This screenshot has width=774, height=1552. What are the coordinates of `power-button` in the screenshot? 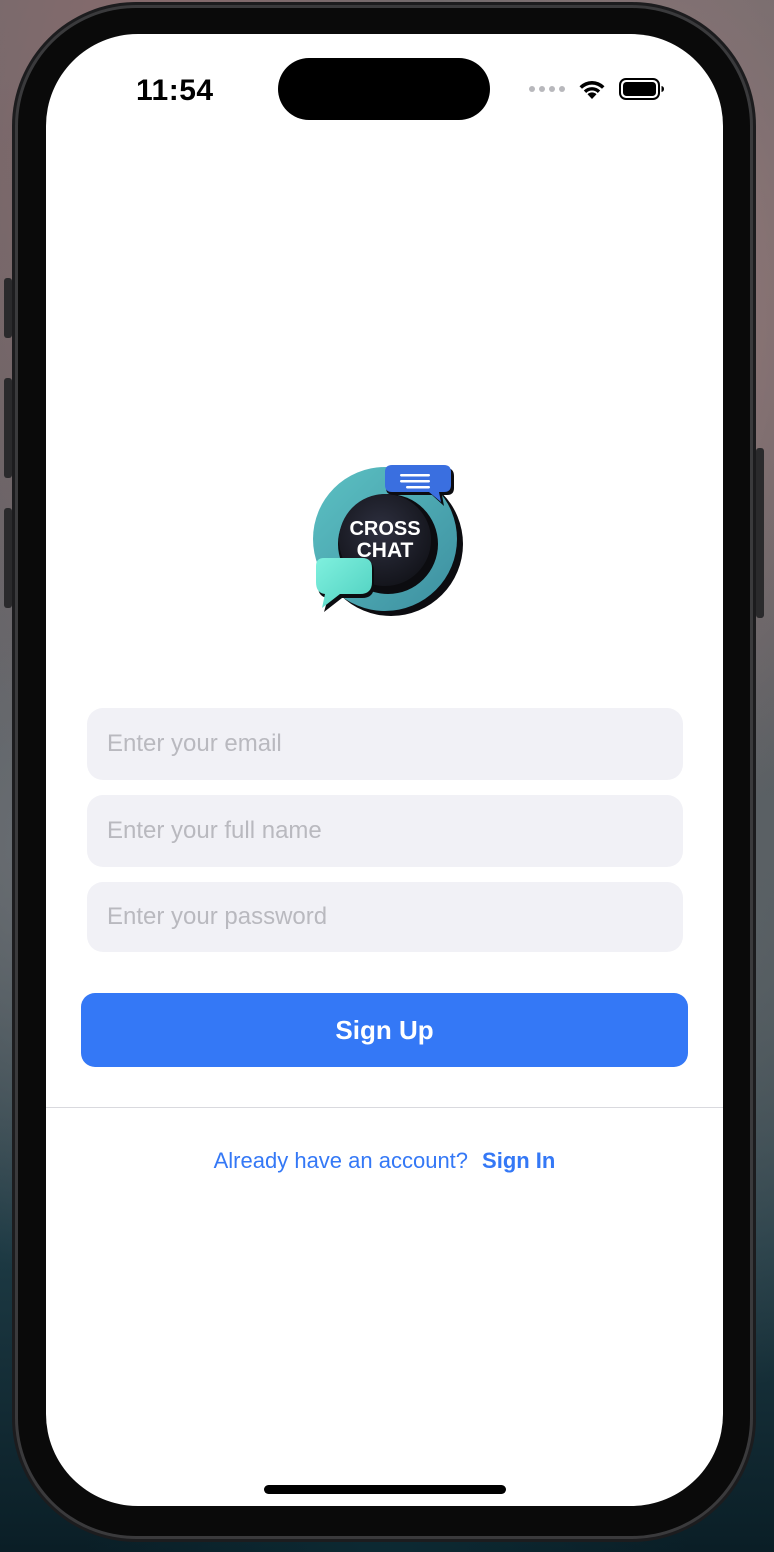 It's located at (760, 533).